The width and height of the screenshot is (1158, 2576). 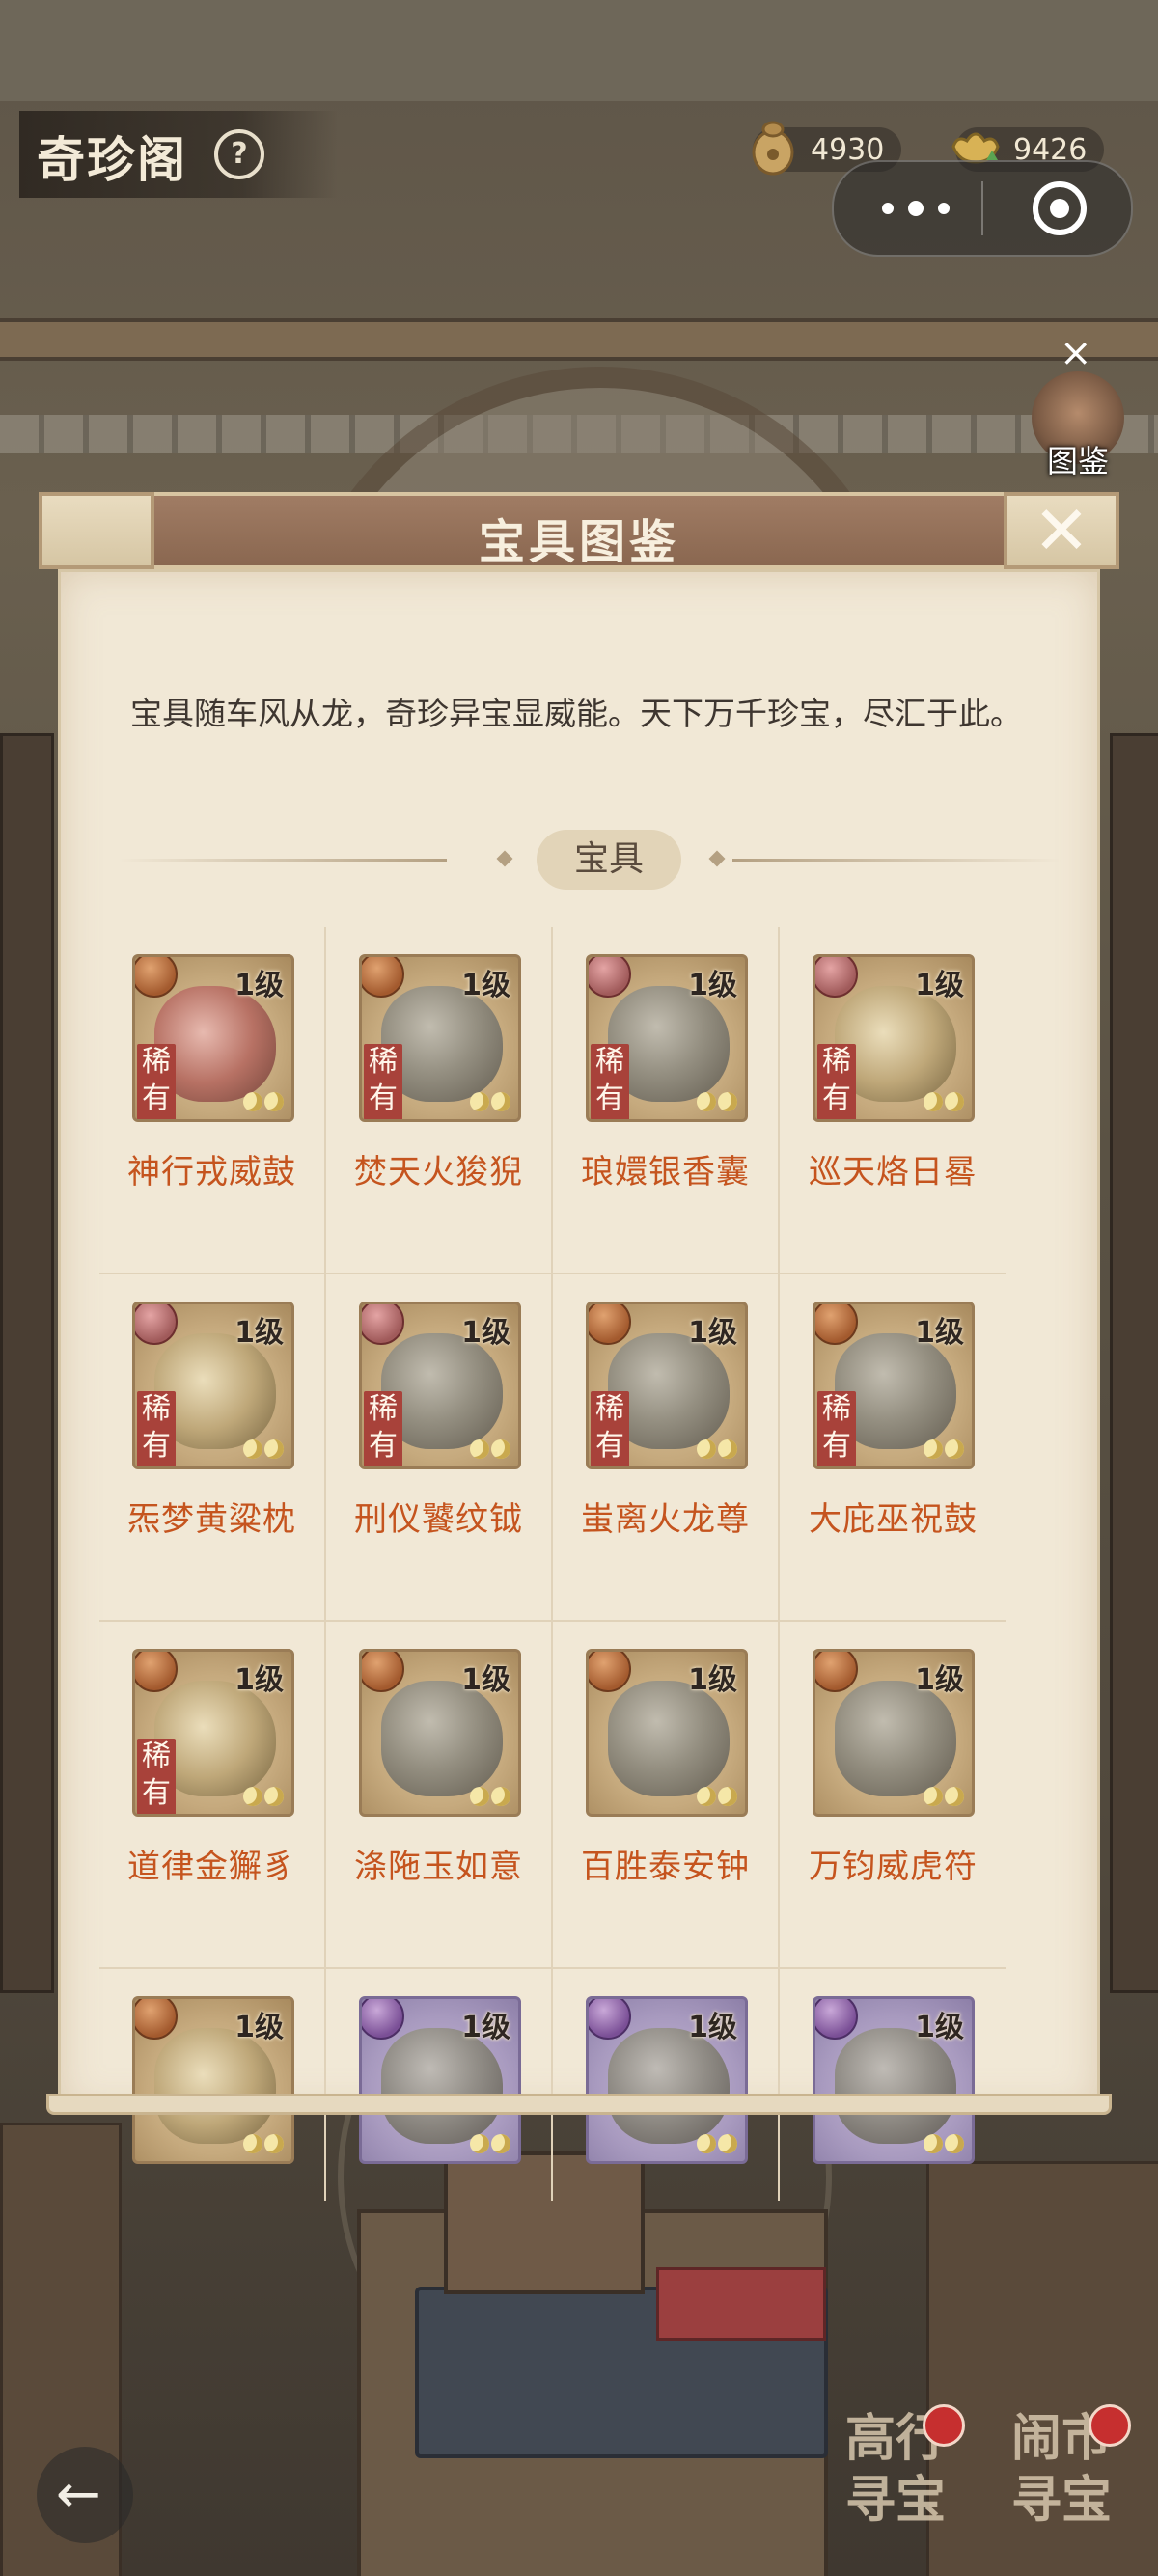 I want to click on treasure-name: 神行戎威鼓, so click(x=211, y=1173).